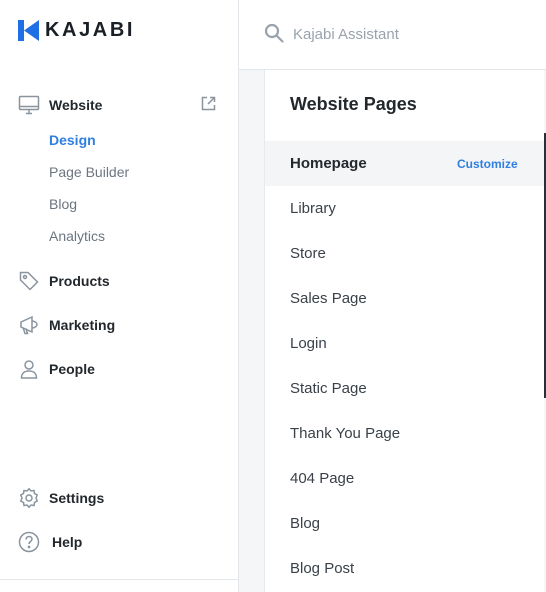 This screenshot has height=592, width=546. What do you see at coordinates (63, 204) in the screenshot?
I see `sidebar-subitem-blog: Blog` at bounding box center [63, 204].